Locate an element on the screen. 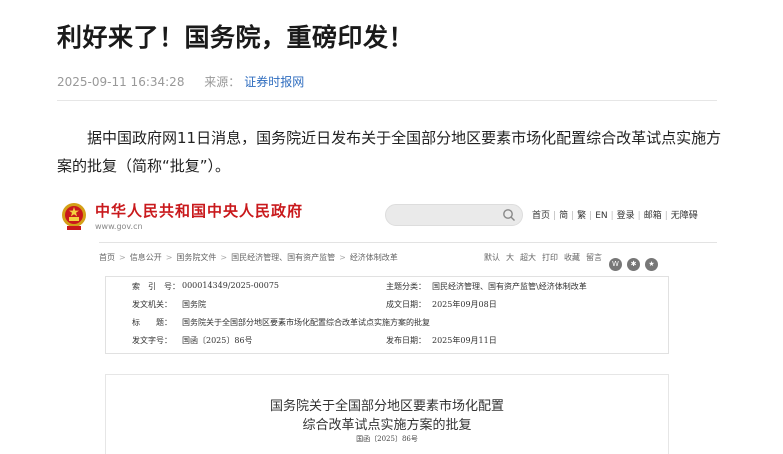  nav-traditional: 繁 is located at coordinates (581, 216).